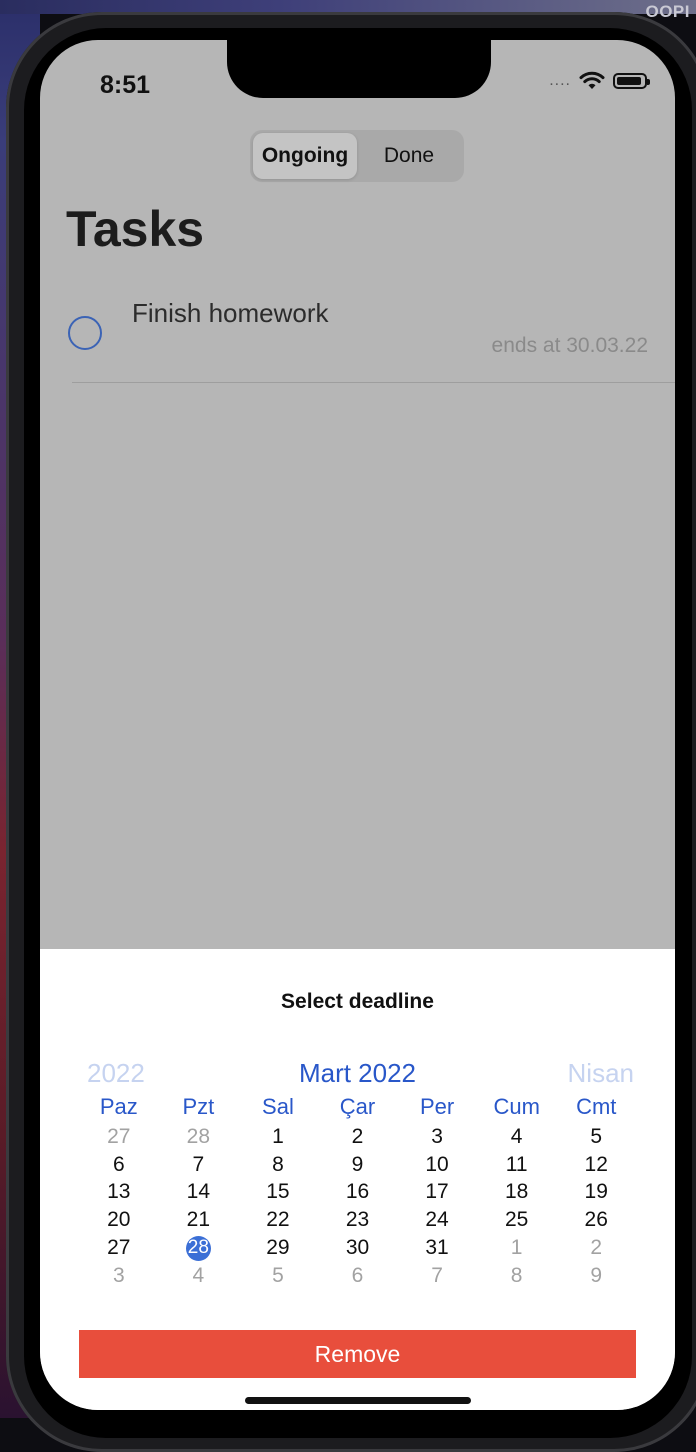 This screenshot has width=696, height=1452. Describe the element at coordinates (358, 1193) in the screenshot. I see `calendar-day: 16` at that location.